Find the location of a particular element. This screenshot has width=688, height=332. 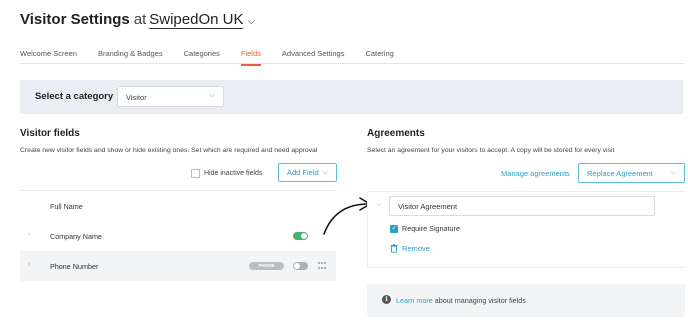

agreement-name-field: Visitor Agreement is located at coordinates (522, 206).